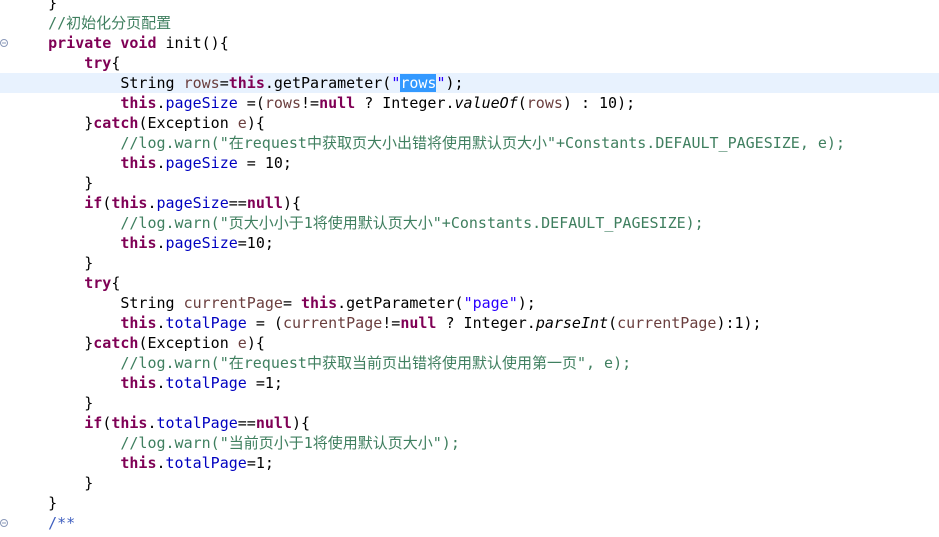 The image size is (939, 537). Describe the element at coordinates (143, 463) in the screenshot. I see `code-text: this.totalPage=1;` at that location.